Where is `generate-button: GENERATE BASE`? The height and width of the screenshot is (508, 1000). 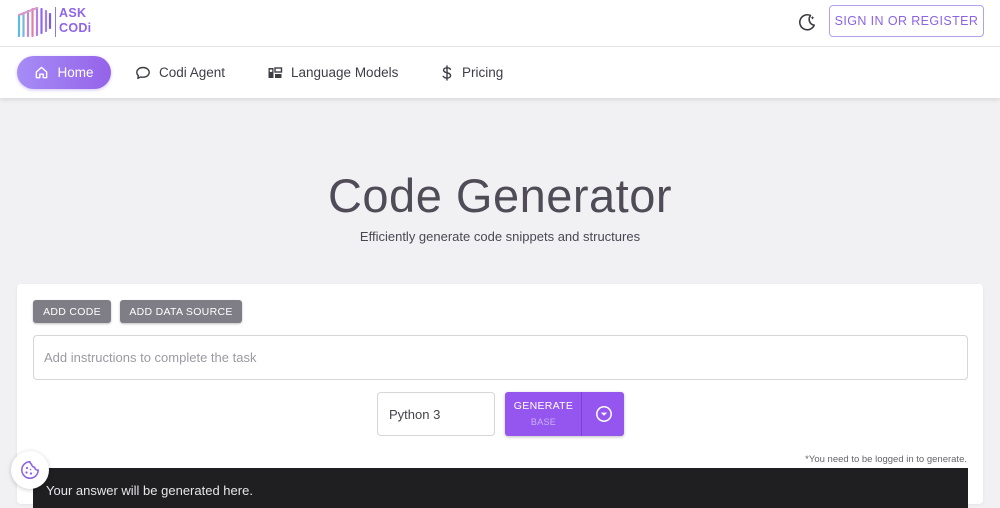 generate-button: GENERATE BASE is located at coordinates (543, 414).